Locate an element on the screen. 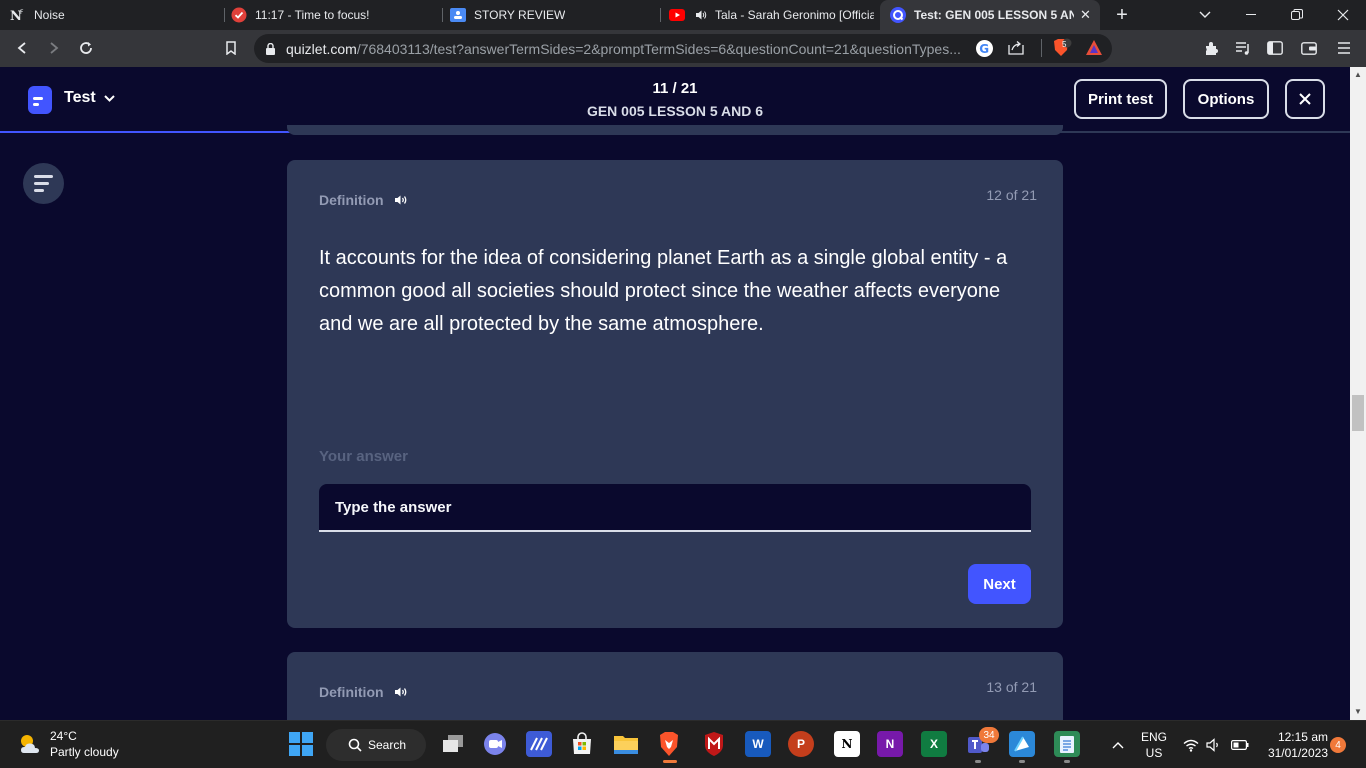 The height and width of the screenshot is (768, 1366). paint-icon is located at coordinates (1022, 744).